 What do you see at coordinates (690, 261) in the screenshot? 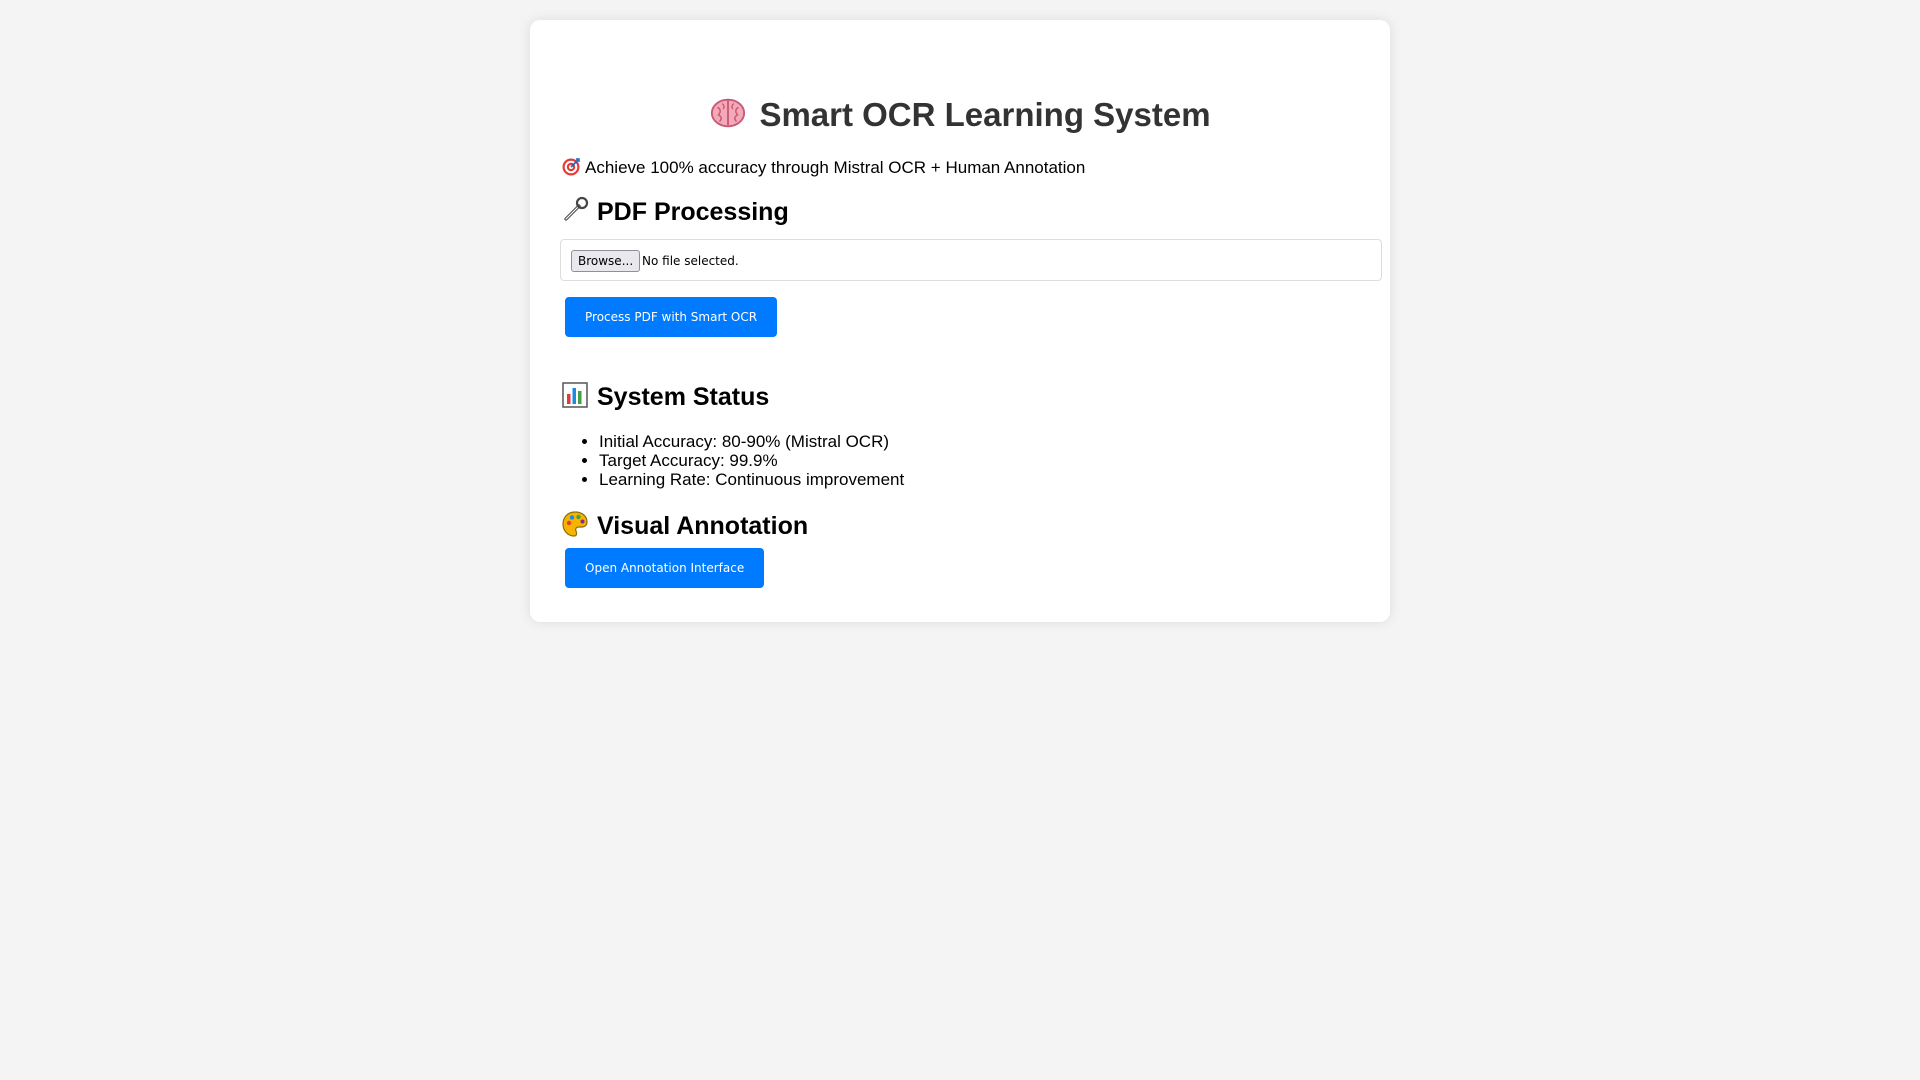
I see `file-status-text: No file selected.` at bounding box center [690, 261].